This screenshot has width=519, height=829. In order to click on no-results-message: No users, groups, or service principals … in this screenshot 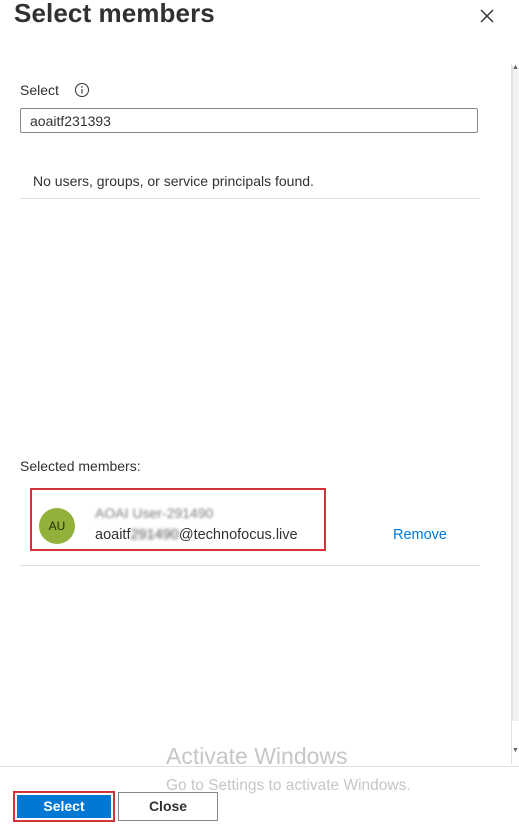, I will do `click(173, 181)`.